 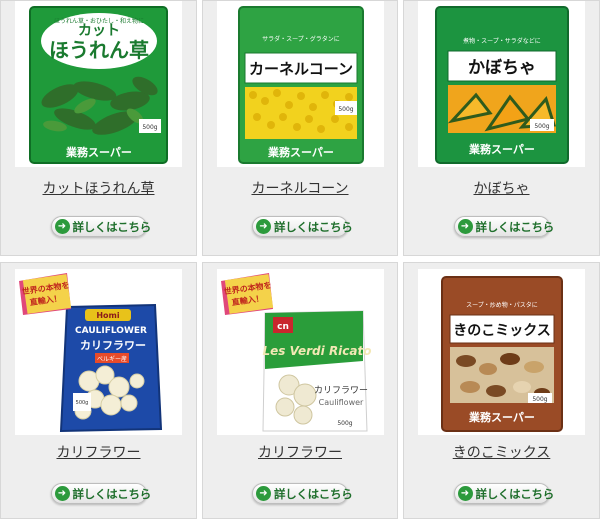 I want to click on cauliflower-origin: ベルギー産, so click(x=112, y=359).